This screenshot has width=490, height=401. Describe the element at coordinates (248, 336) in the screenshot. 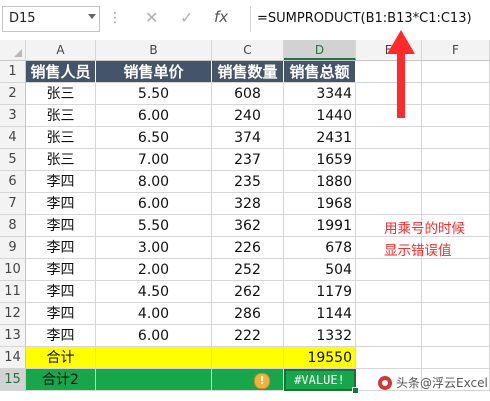

I see `cell-c13: 222` at that location.